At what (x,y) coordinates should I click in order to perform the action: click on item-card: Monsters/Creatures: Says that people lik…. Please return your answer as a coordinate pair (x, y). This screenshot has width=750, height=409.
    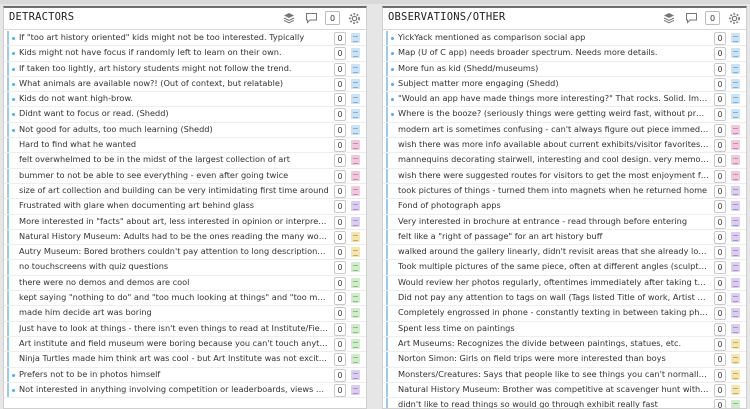
    Looking at the image, I should click on (548, 374).